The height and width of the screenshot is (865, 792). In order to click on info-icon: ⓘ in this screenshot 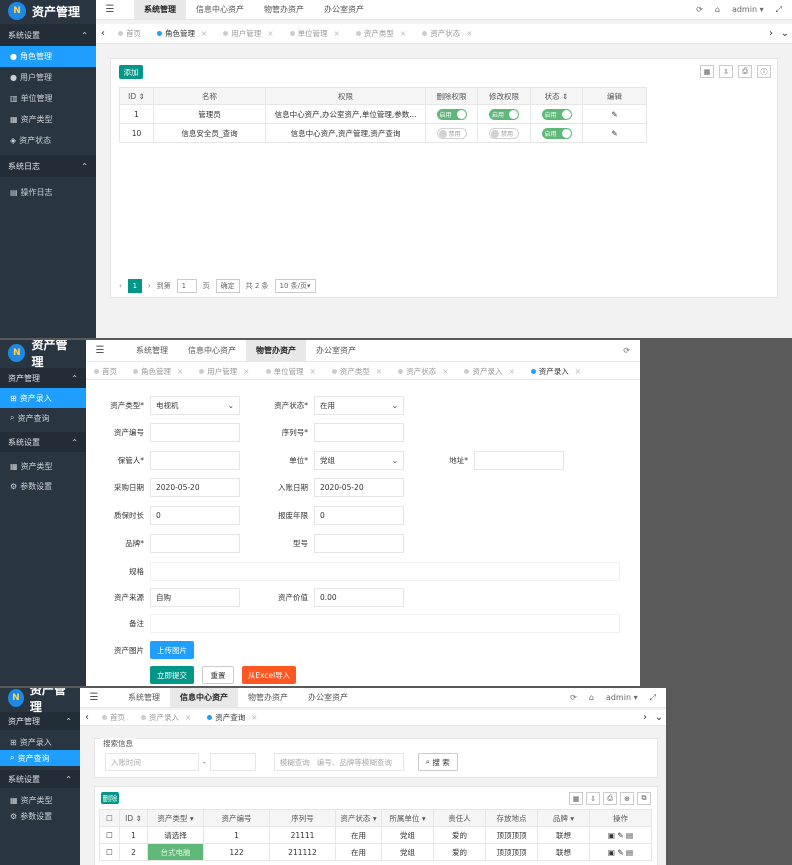, I will do `click(764, 71)`.